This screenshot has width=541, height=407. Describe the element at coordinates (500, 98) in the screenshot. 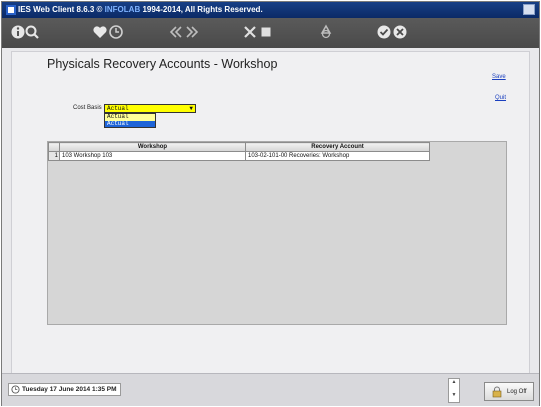

I see `quit-link: Quit` at that location.